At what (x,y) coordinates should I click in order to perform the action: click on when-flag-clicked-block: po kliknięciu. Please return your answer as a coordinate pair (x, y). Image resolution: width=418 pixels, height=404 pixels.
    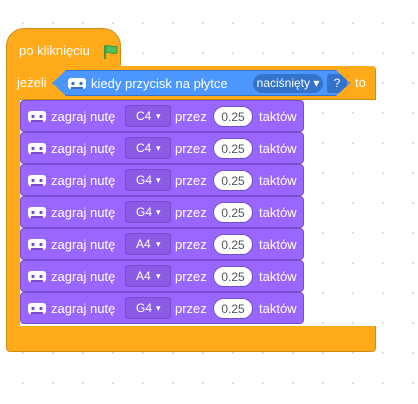
    Looking at the image, I should click on (63, 48).